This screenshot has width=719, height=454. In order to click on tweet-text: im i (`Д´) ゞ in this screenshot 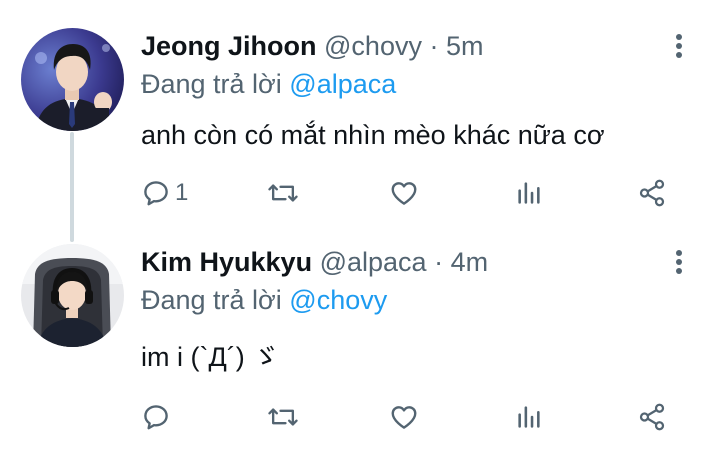, I will do `click(210, 357)`.